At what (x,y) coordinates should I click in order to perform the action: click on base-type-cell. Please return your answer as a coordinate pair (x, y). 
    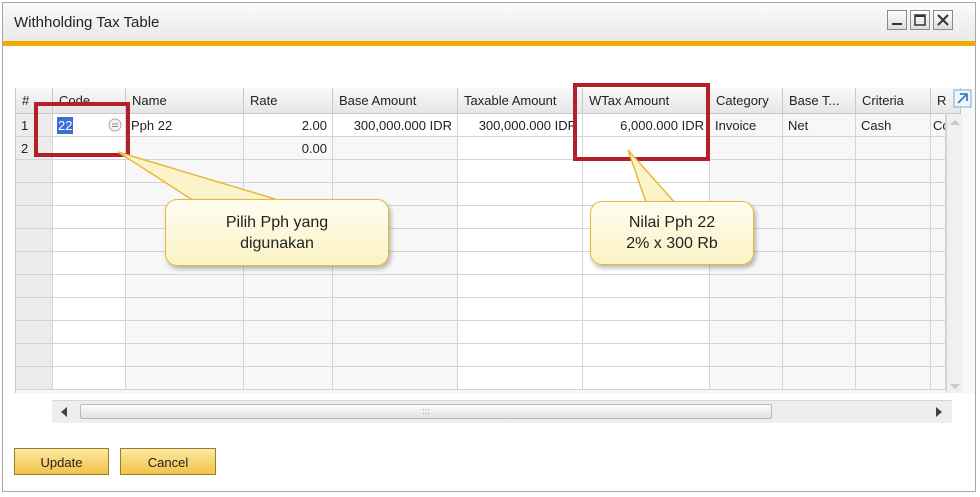
    Looking at the image, I should click on (819, 148).